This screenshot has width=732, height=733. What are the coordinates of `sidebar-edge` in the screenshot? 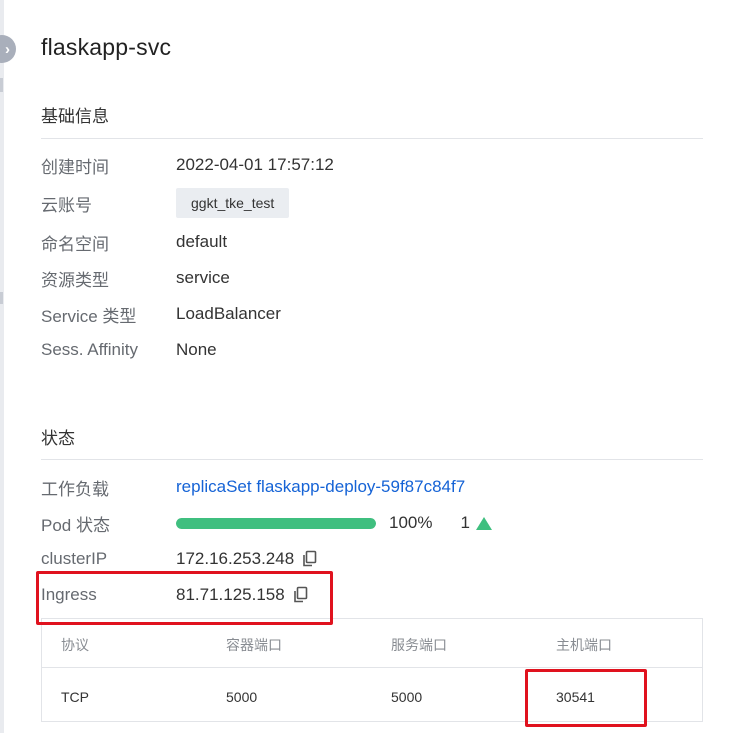 It's located at (2, 366).